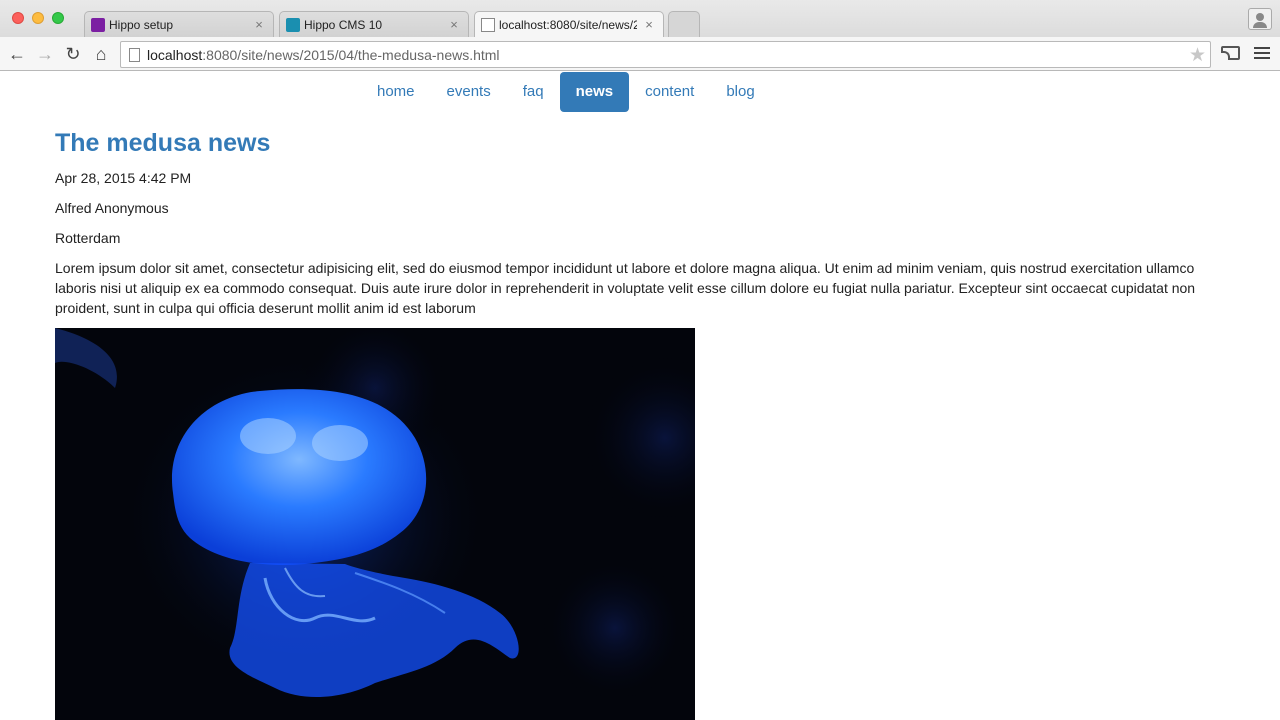  Describe the element at coordinates (18, 18) in the screenshot. I see `window-close-button` at that location.